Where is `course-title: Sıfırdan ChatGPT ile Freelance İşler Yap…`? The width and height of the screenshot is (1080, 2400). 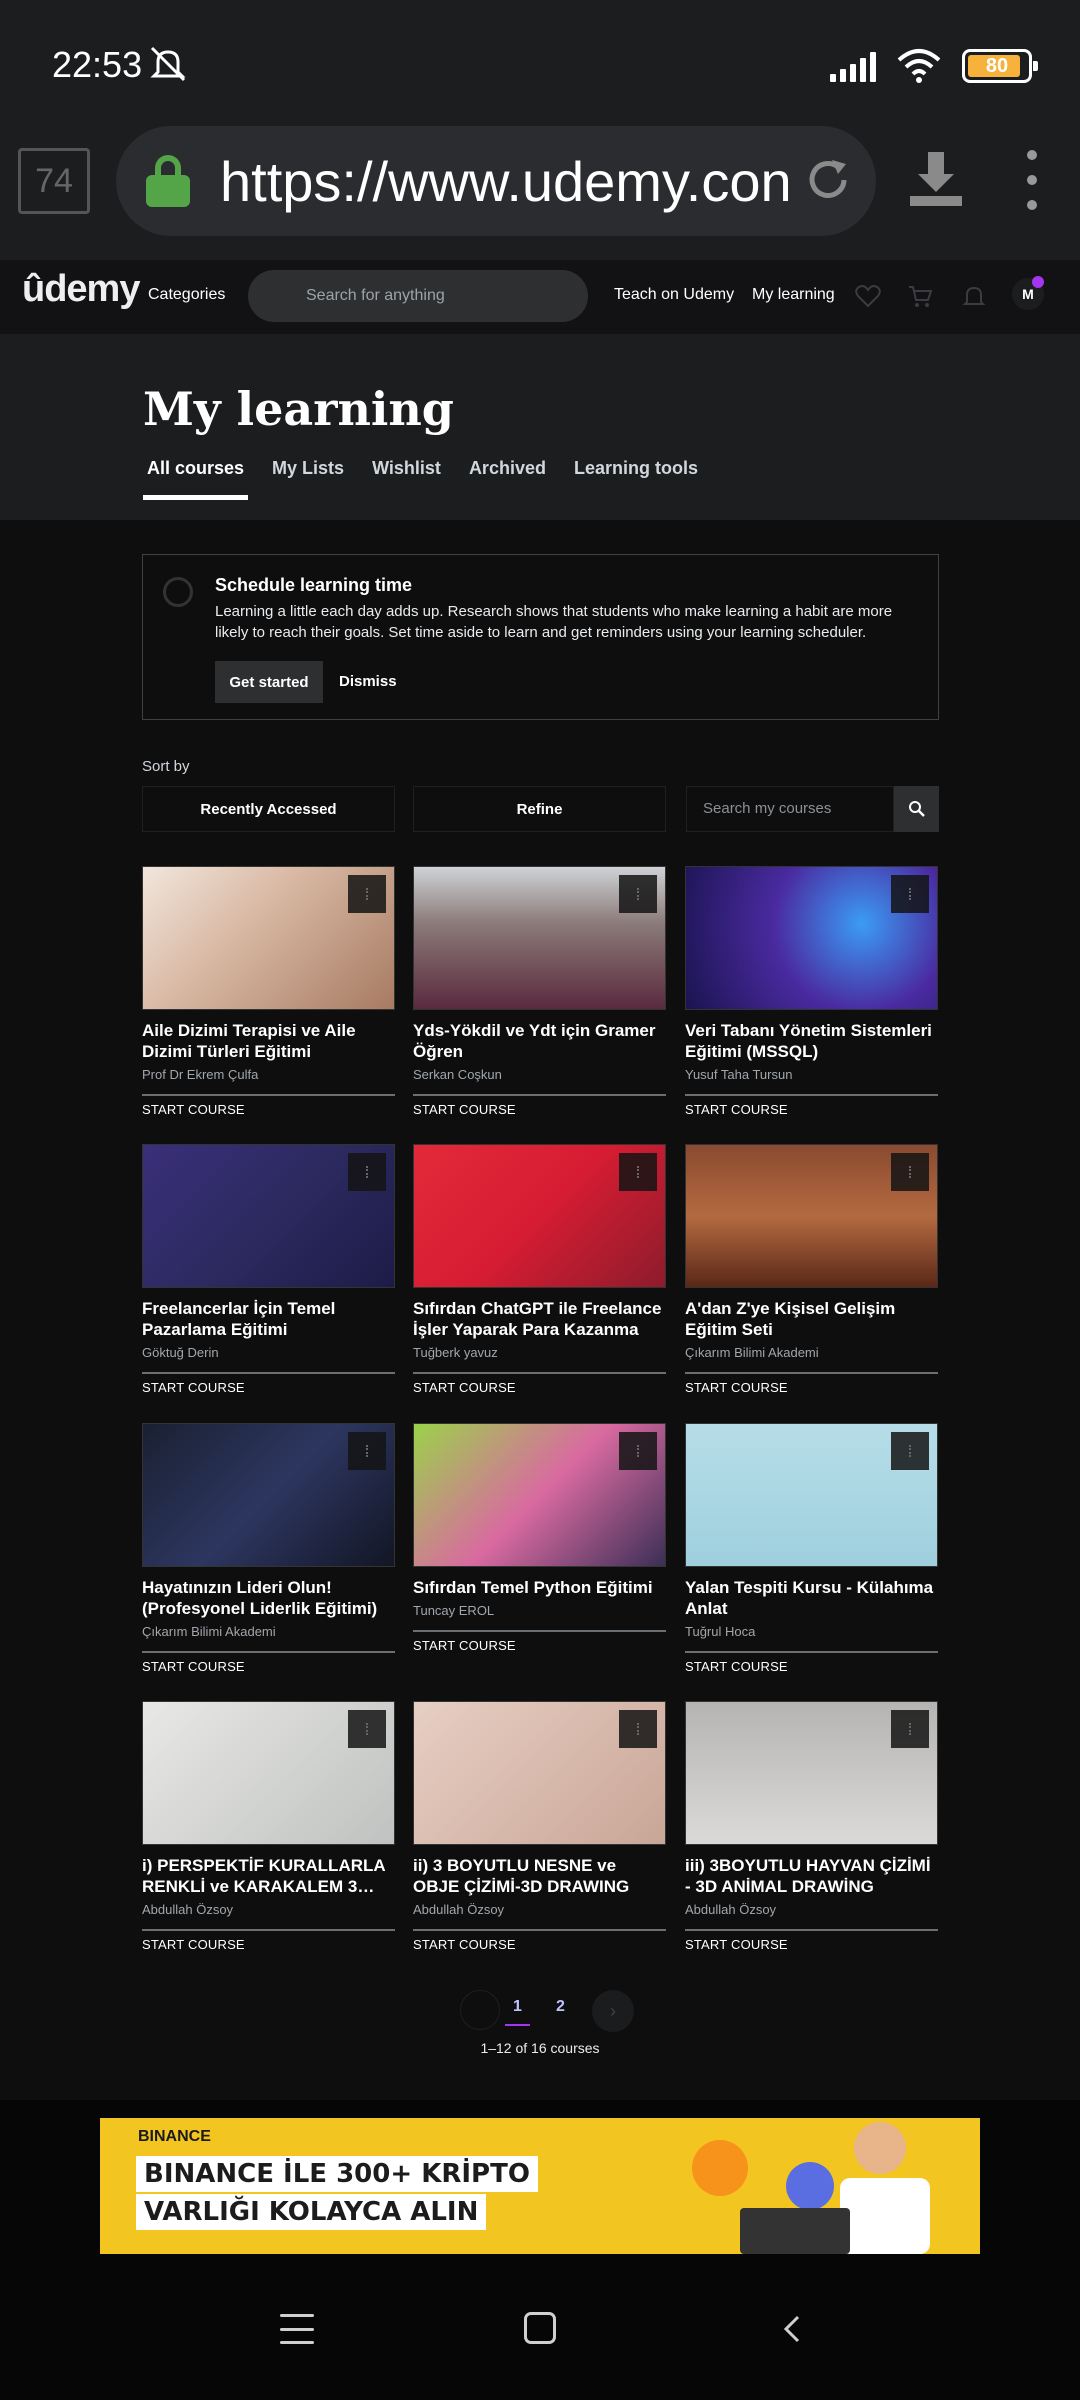
course-title: Sıfırdan ChatGPT ile Freelance İşler Yap… is located at coordinates (539, 1319).